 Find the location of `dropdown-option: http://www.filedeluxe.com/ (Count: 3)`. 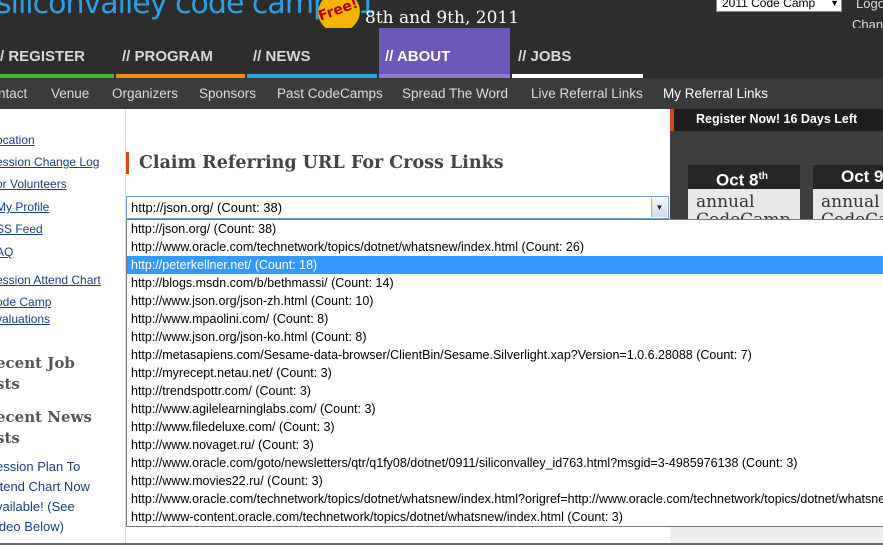

dropdown-option: http://www.filedeluxe.com/ (Count: 3) is located at coordinates (505, 427).